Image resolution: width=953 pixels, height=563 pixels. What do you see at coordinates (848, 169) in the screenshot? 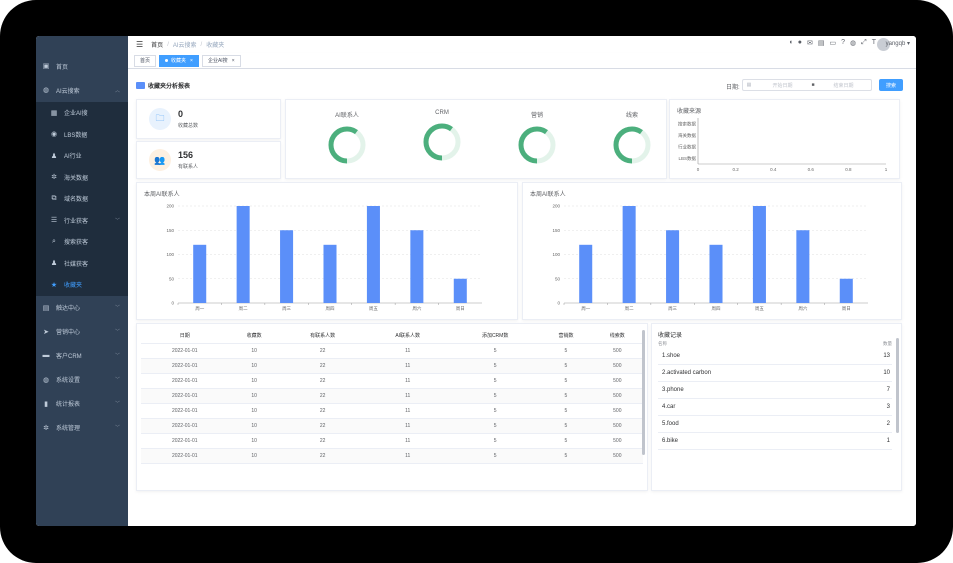
I see `x-tick-label: 0.8` at bounding box center [848, 169].